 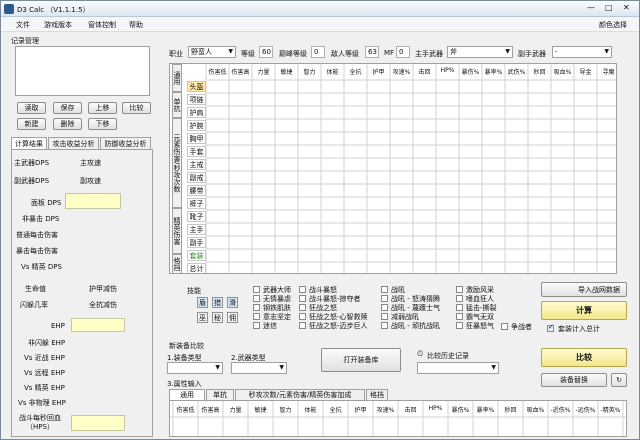 I want to click on grid-row-label: 护肩, so click(x=196, y=112).